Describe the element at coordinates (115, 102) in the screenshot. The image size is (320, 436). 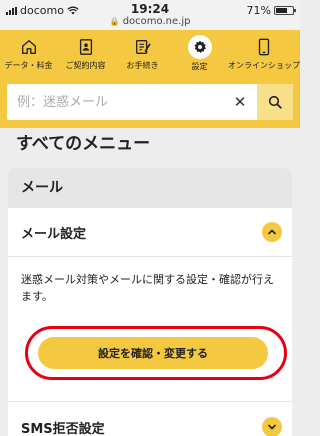
I see `search-input` at that location.